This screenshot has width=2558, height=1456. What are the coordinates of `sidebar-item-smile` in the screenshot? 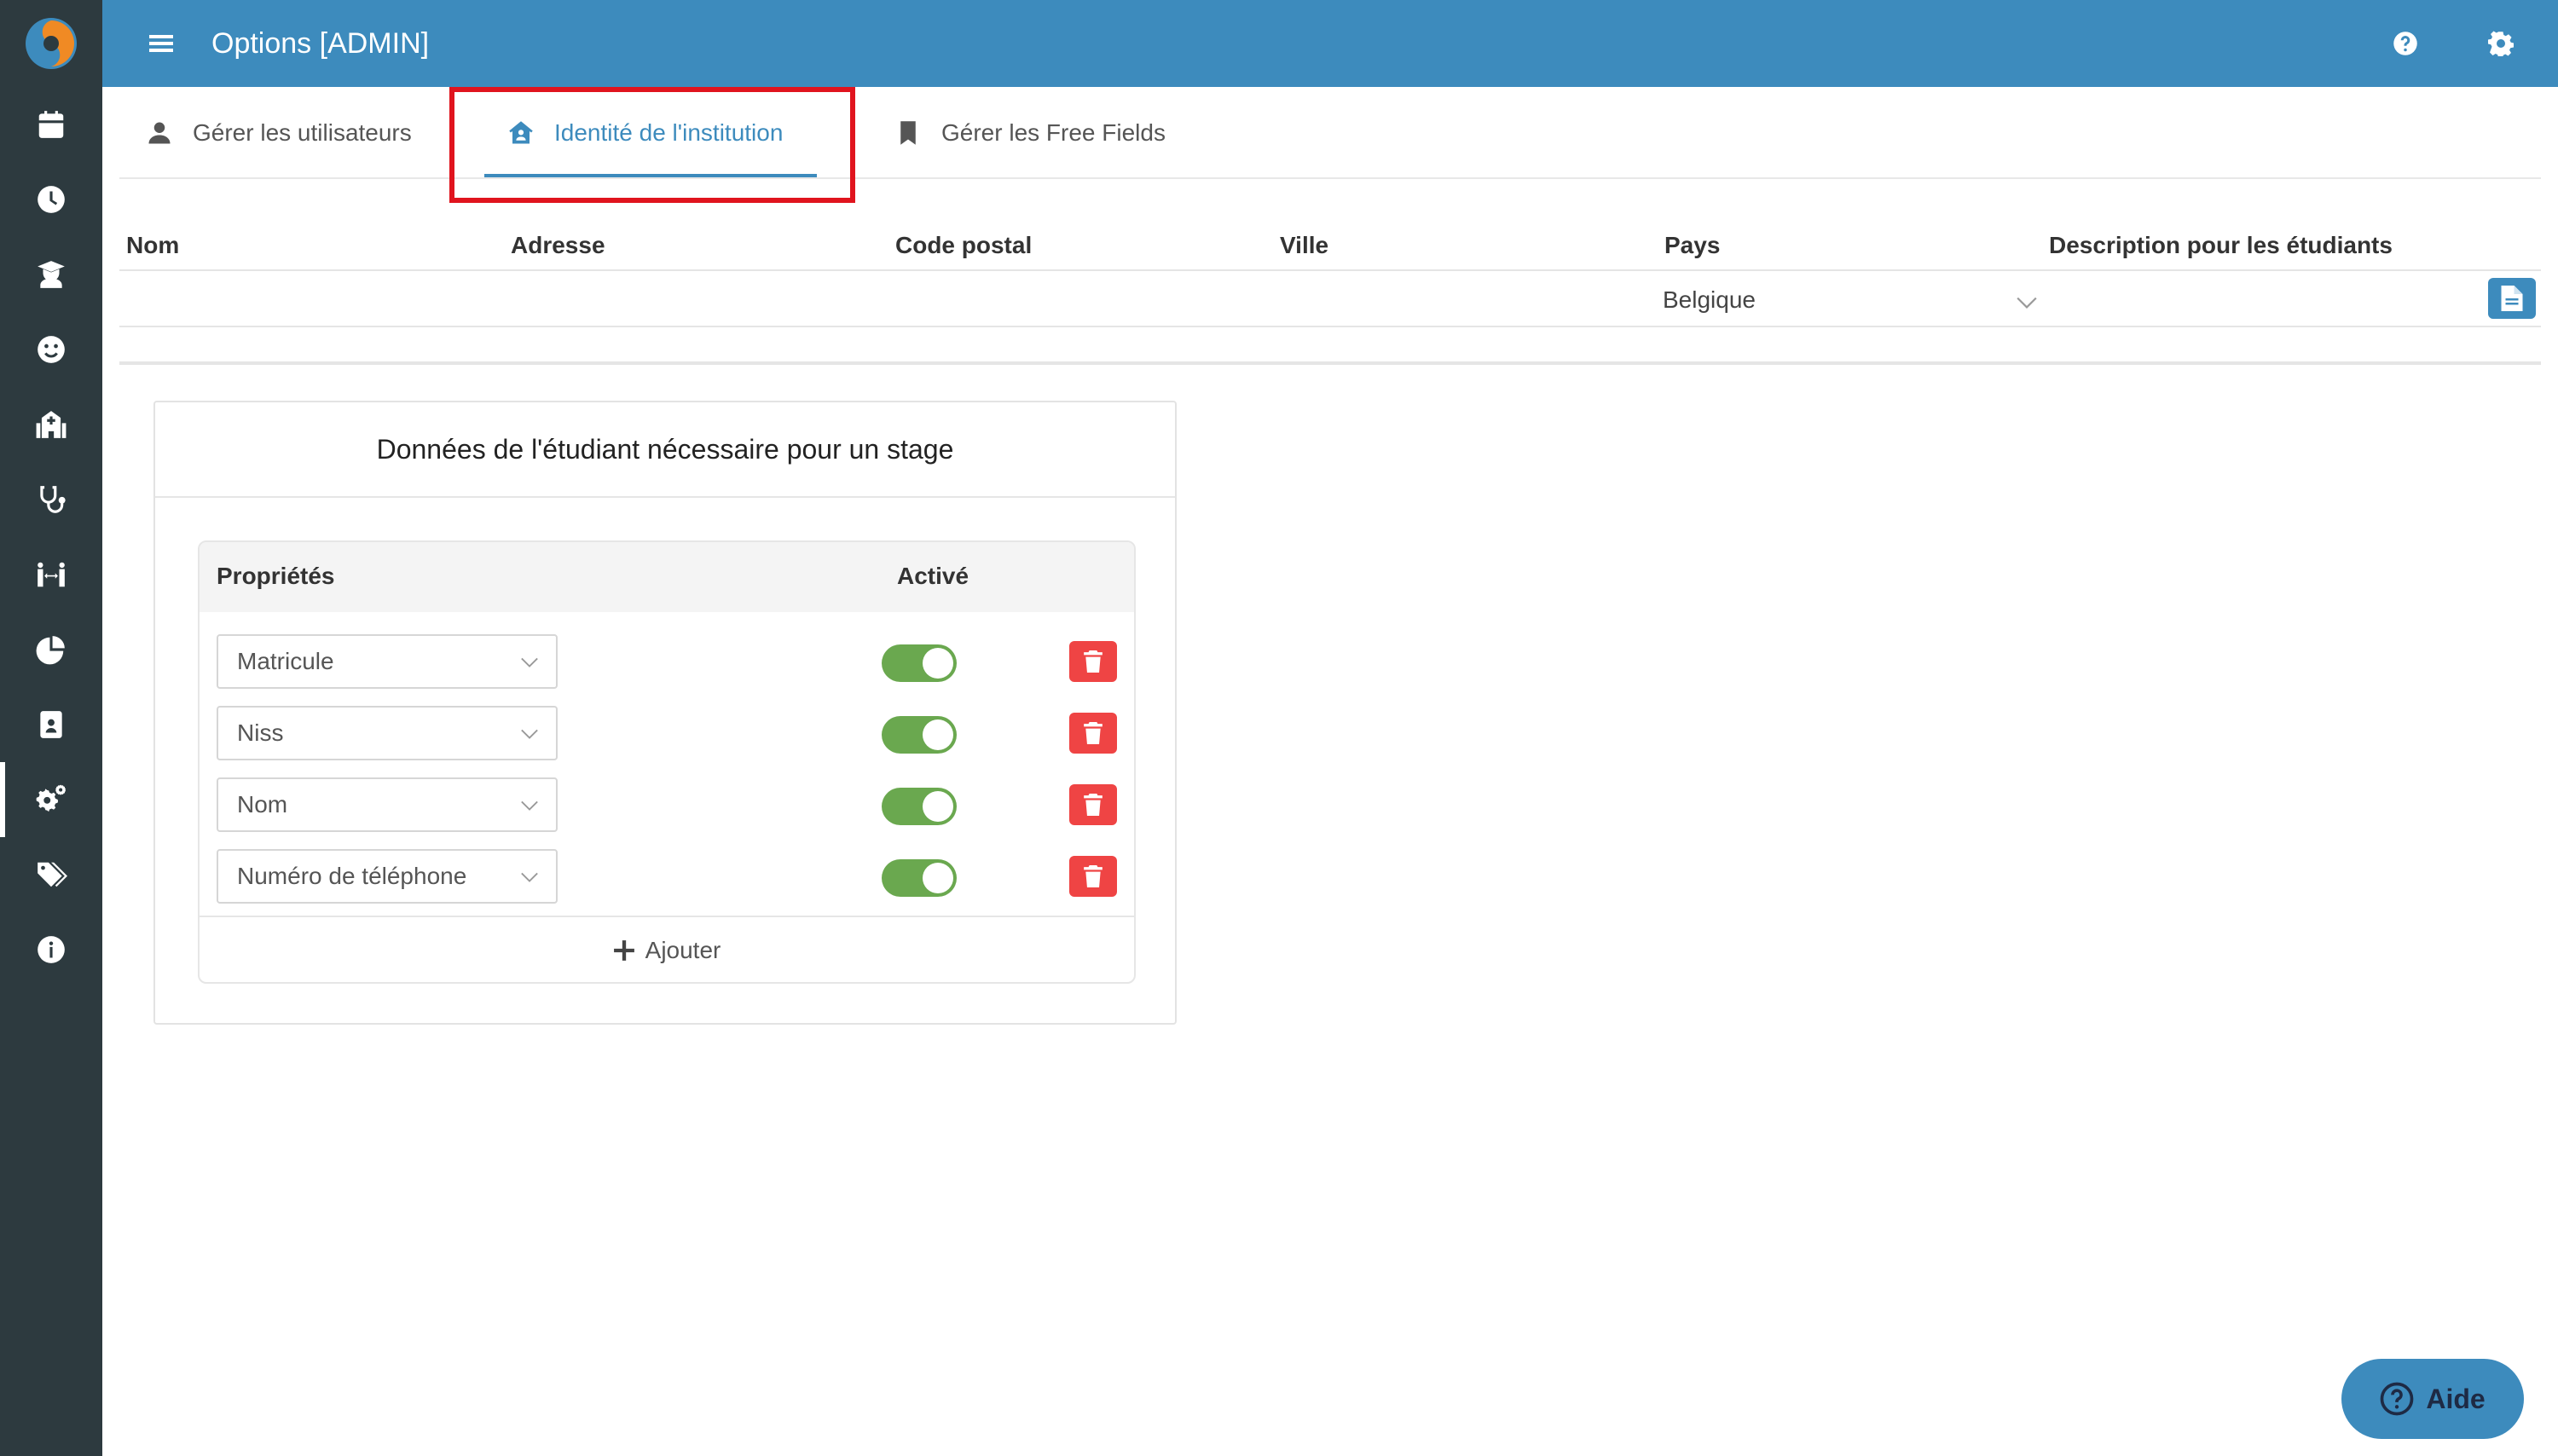 It's located at (51, 349).